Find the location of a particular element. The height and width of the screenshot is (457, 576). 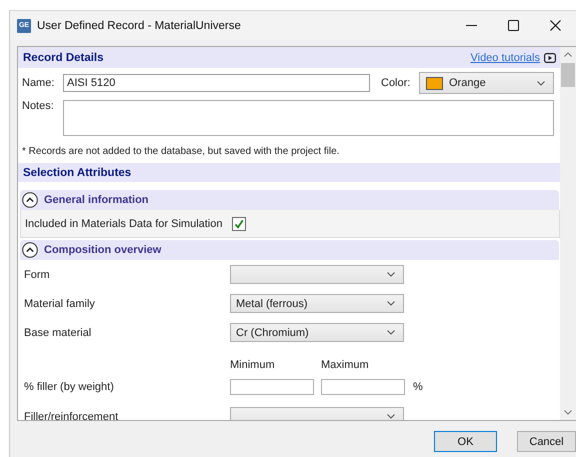

checkbox-label: Included in Materials Data for Simulation is located at coordinates (123, 224).